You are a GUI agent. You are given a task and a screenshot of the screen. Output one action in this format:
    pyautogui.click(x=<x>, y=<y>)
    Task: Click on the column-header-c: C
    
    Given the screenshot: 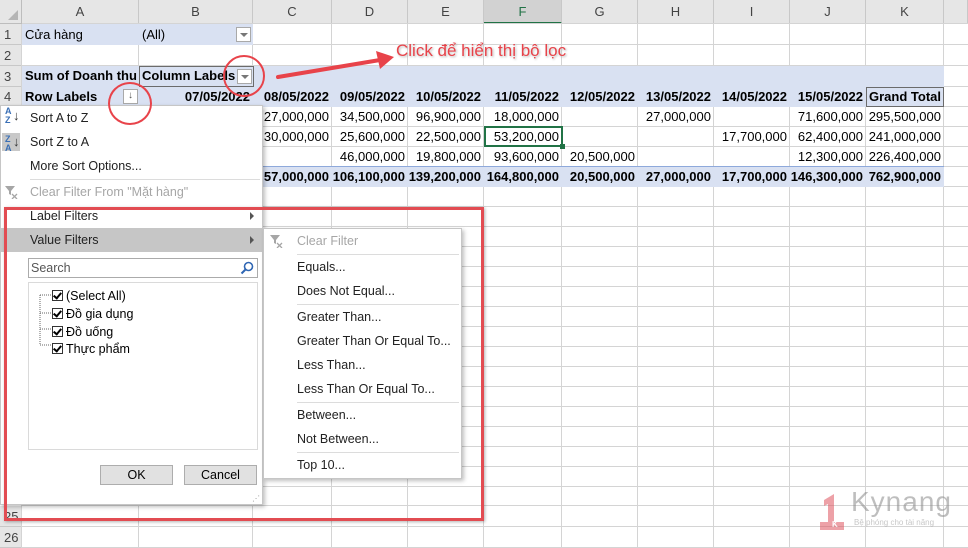 What is the action you would take?
    pyautogui.click(x=292, y=12)
    